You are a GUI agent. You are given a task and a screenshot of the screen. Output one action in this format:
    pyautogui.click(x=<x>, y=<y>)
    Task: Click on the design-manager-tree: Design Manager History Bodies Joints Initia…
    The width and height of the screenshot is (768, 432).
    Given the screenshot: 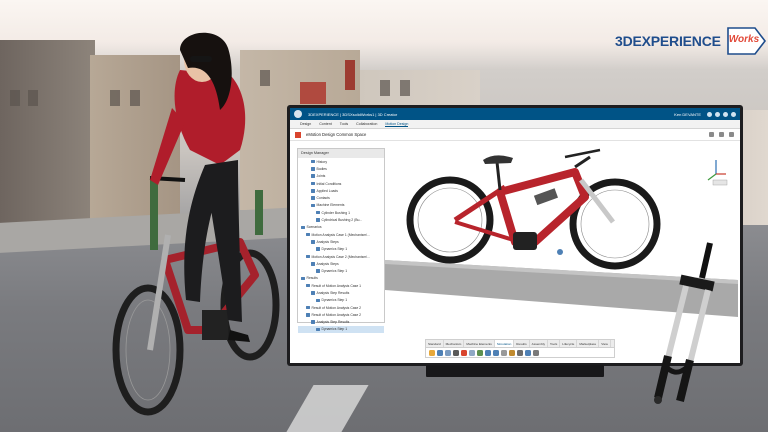 What is the action you would take?
    pyautogui.click(x=341, y=241)
    